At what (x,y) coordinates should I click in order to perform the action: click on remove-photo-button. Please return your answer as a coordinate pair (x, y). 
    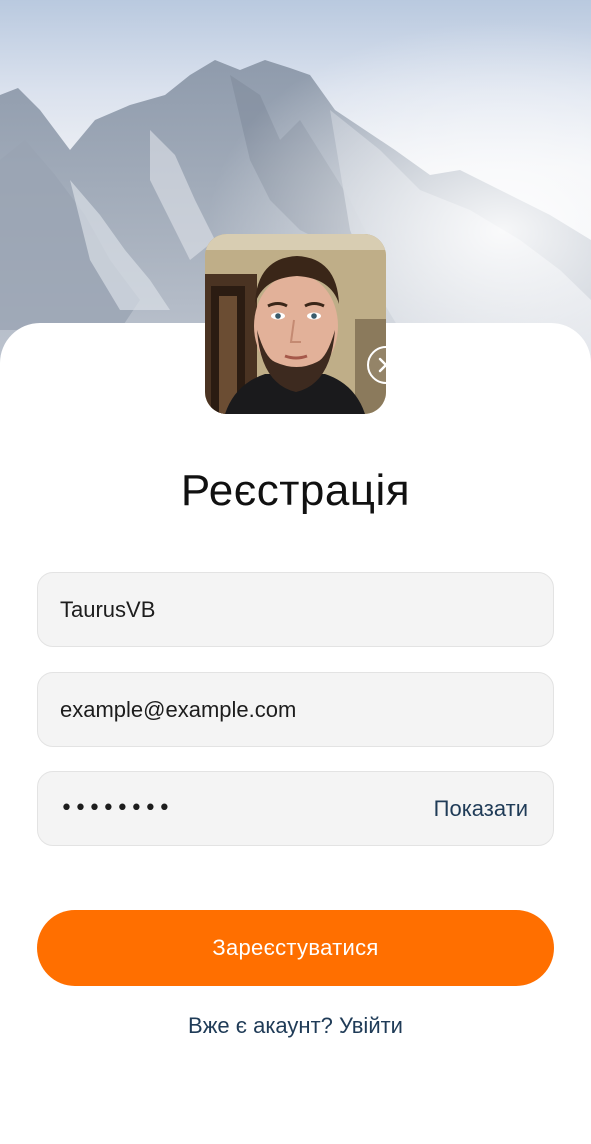
    Looking at the image, I should click on (386, 365).